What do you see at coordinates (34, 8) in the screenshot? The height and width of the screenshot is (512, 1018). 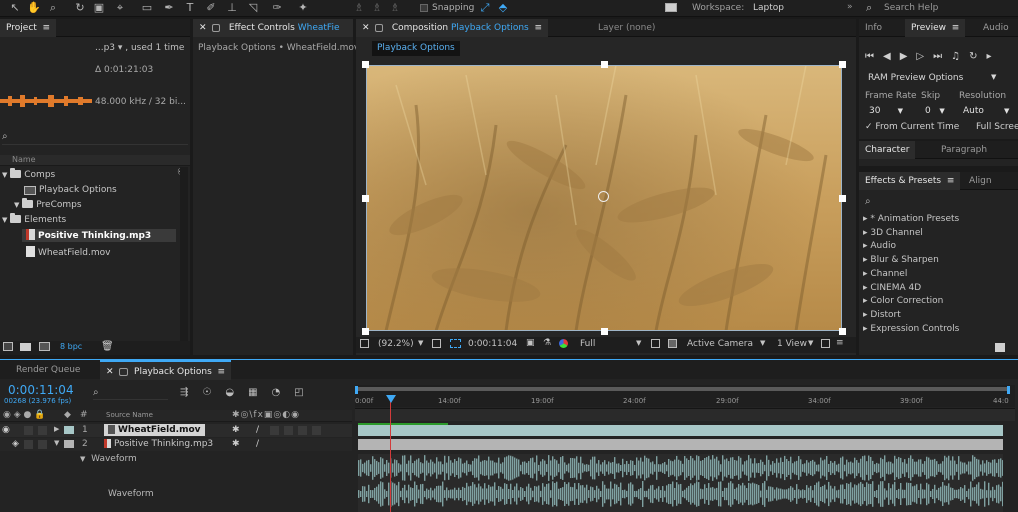 I see `hand-tool-icon: ✋` at bounding box center [34, 8].